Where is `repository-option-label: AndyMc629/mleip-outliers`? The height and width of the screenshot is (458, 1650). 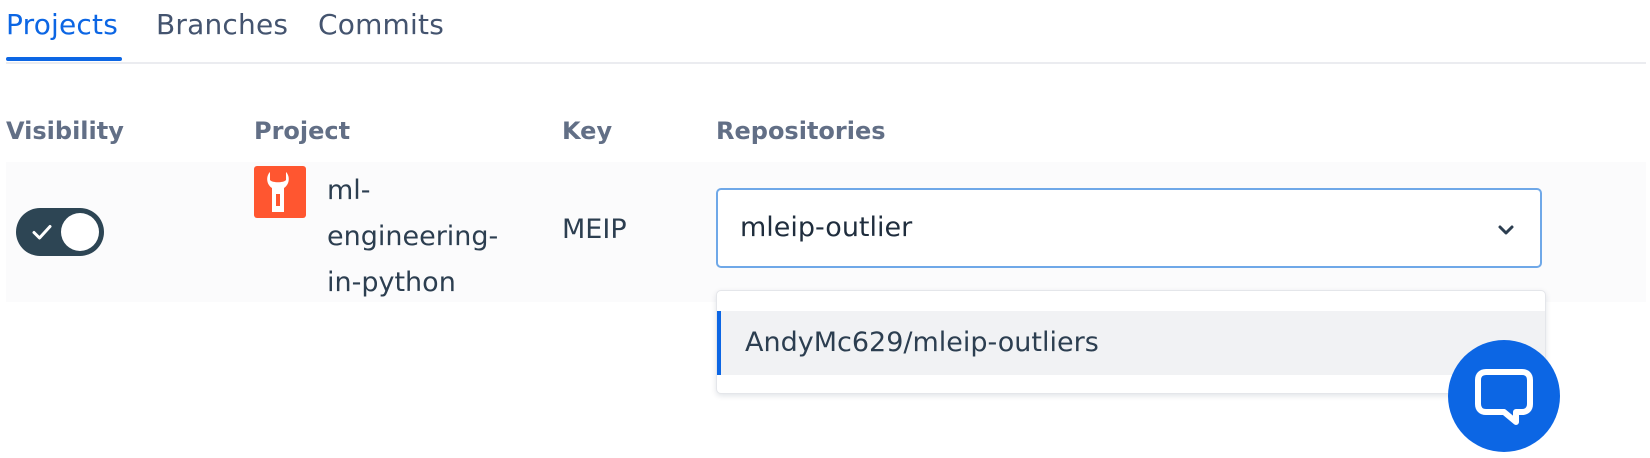 repository-option-label: AndyMc629/mleip-outliers is located at coordinates (922, 342).